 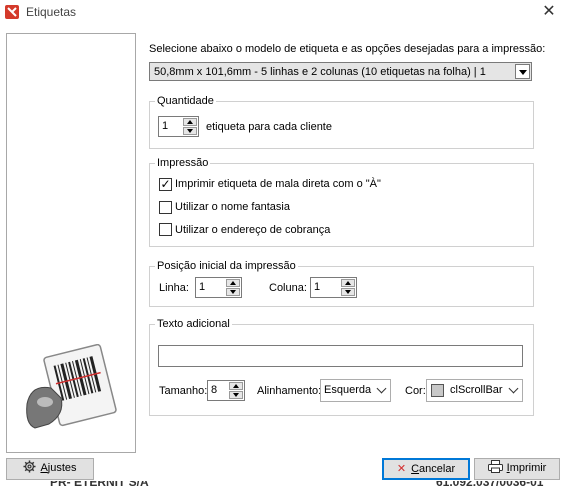 What do you see at coordinates (415, 391) in the screenshot?
I see `cor-label: Cor:` at bounding box center [415, 391].